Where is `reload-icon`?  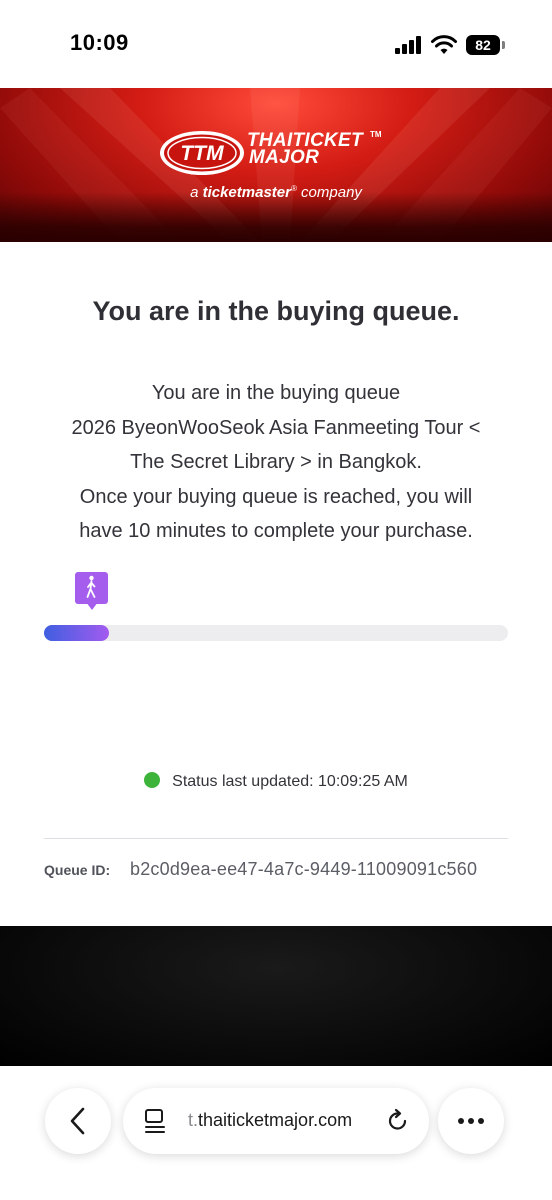
reload-icon is located at coordinates (398, 1121).